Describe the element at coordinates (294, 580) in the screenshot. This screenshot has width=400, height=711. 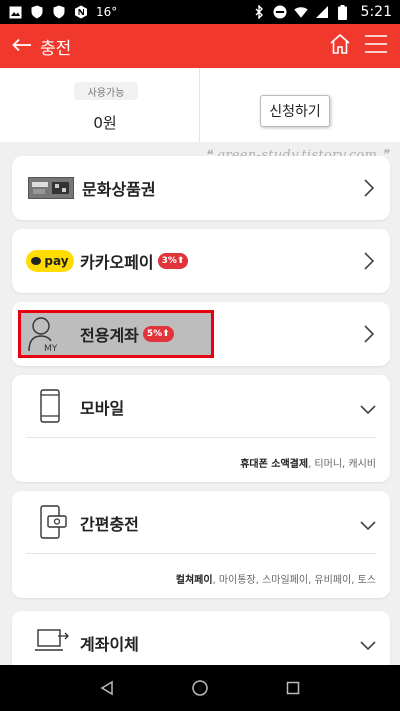
I see `description-rest: , 마이통장, 스마일페이, 유비페이, 토스` at that location.